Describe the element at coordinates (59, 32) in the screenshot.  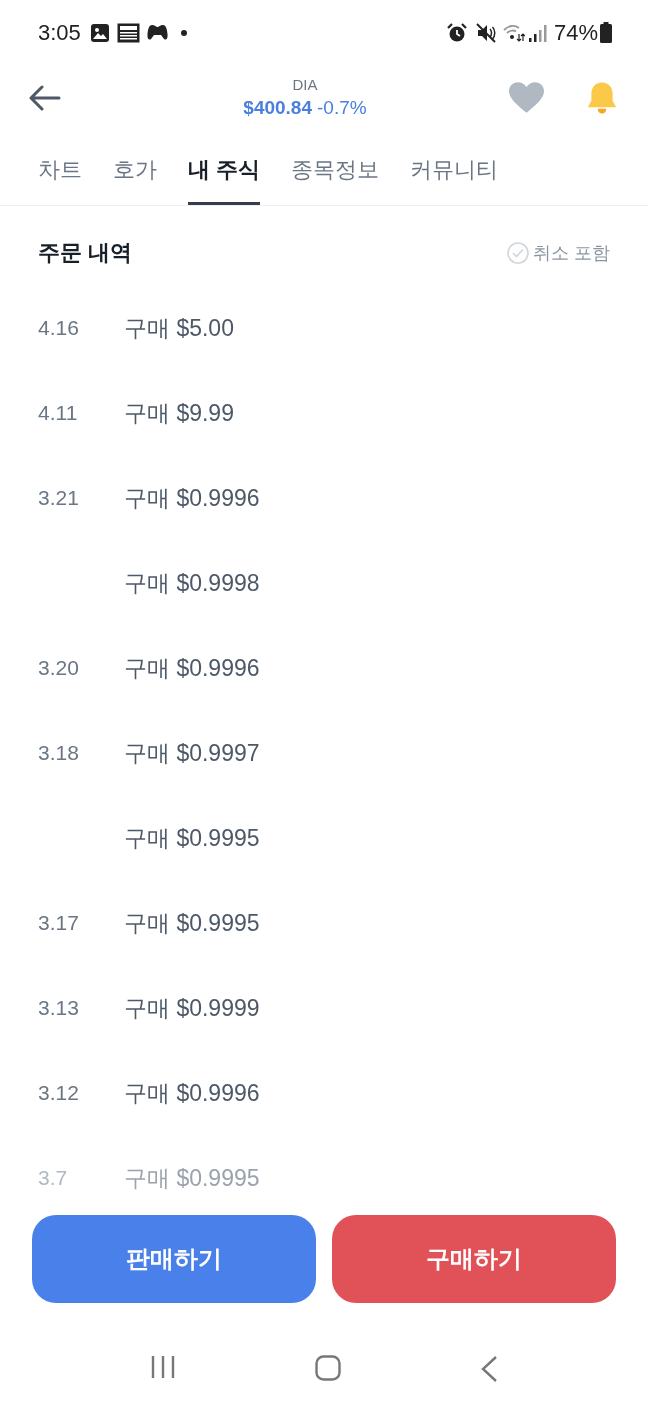
I see `clock-time: 3:05` at that location.